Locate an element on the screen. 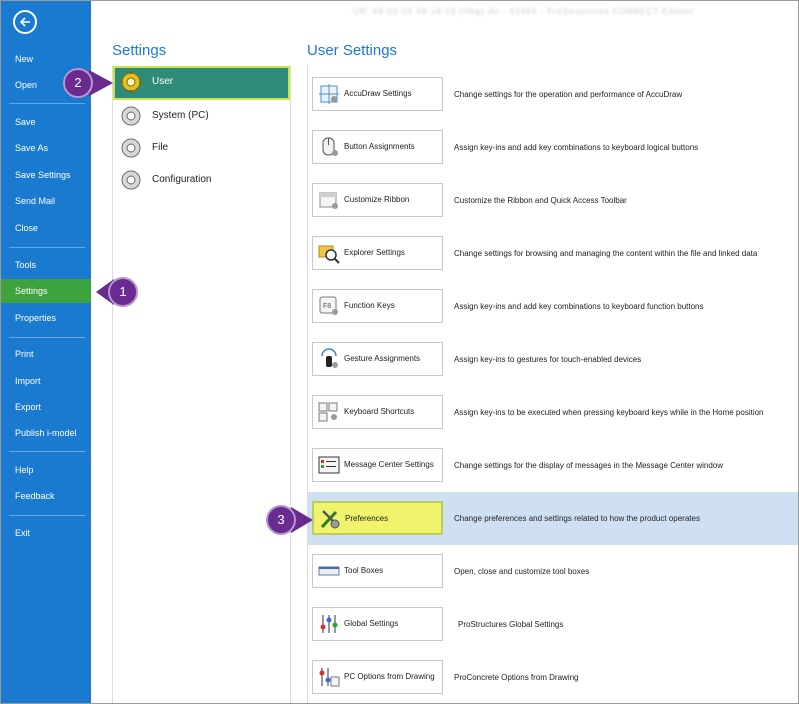  nav-item-feedback: Feedback is located at coordinates (46, 496).